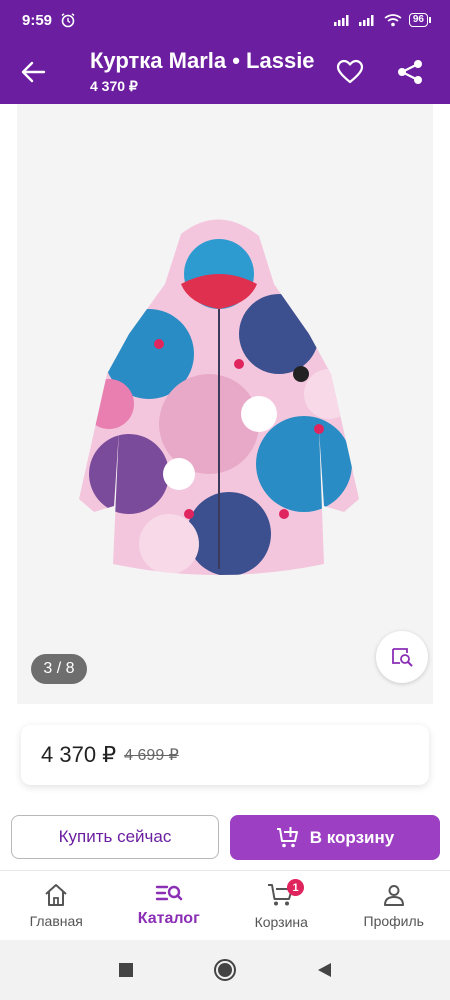 This screenshot has height=1000, width=450. Describe the element at coordinates (295, 887) in the screenshot. I see `cart-badge: 1` at that location.